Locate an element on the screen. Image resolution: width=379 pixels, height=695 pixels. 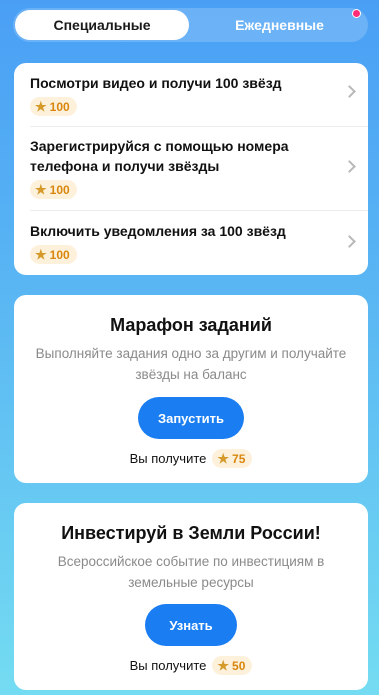
learn-more-button-label: Узнать is located at coordinates (191, 625).